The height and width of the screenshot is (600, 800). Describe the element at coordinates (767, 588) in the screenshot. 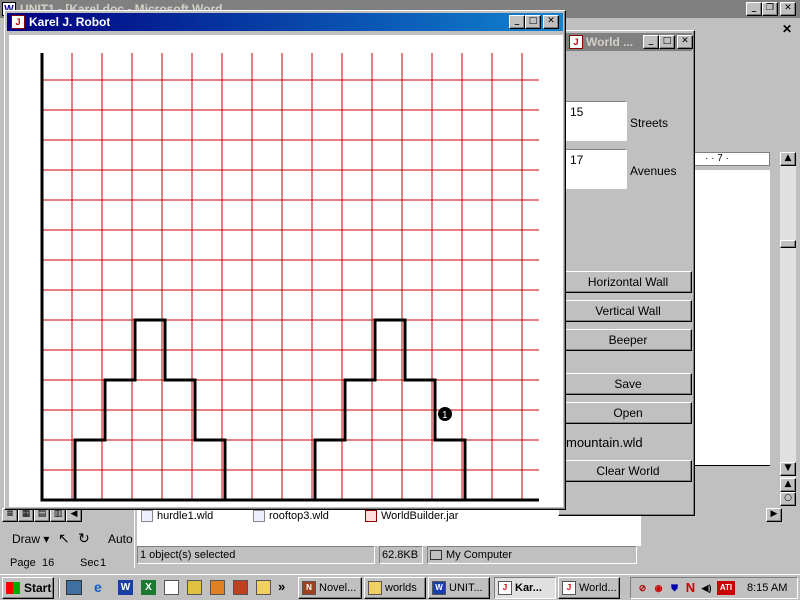

I see `clock: 8:15 AM` at that location.